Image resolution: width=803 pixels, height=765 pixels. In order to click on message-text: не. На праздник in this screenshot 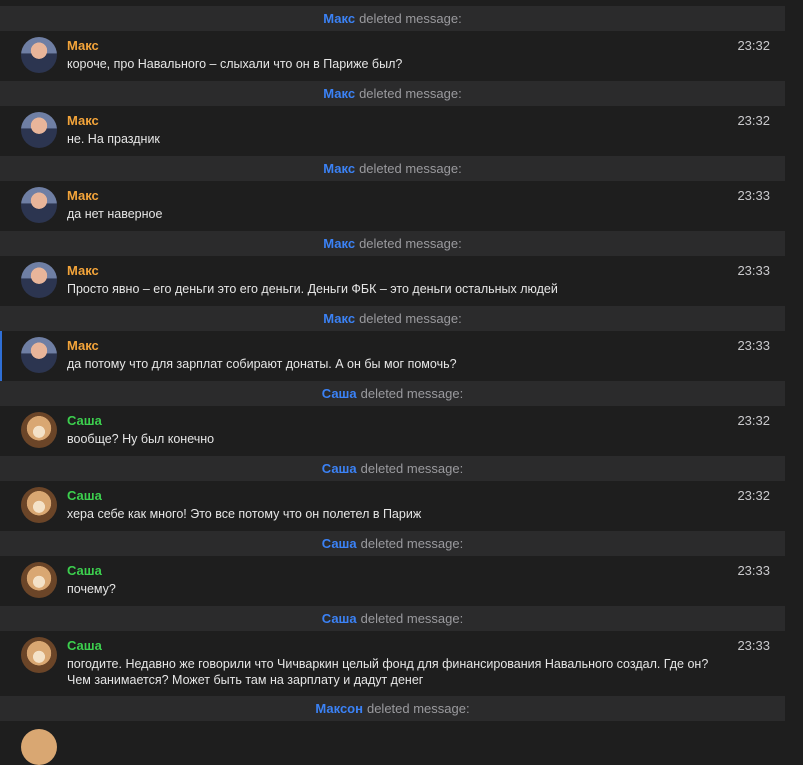, I will do `click(113, 139)`.